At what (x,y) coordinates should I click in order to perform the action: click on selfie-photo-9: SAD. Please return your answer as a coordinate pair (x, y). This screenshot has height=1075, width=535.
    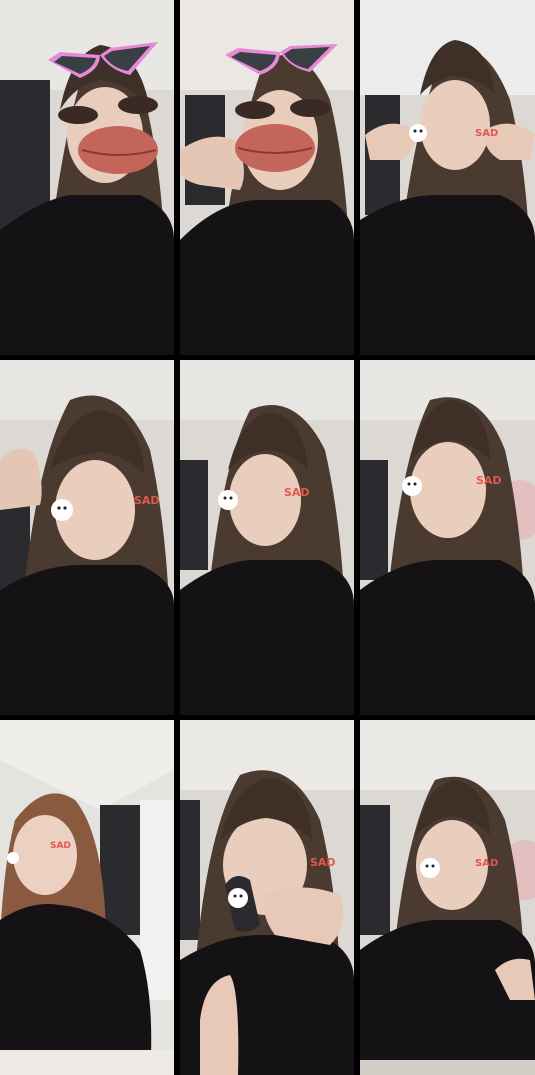
    Looking at the image, I should click on (447, 897).